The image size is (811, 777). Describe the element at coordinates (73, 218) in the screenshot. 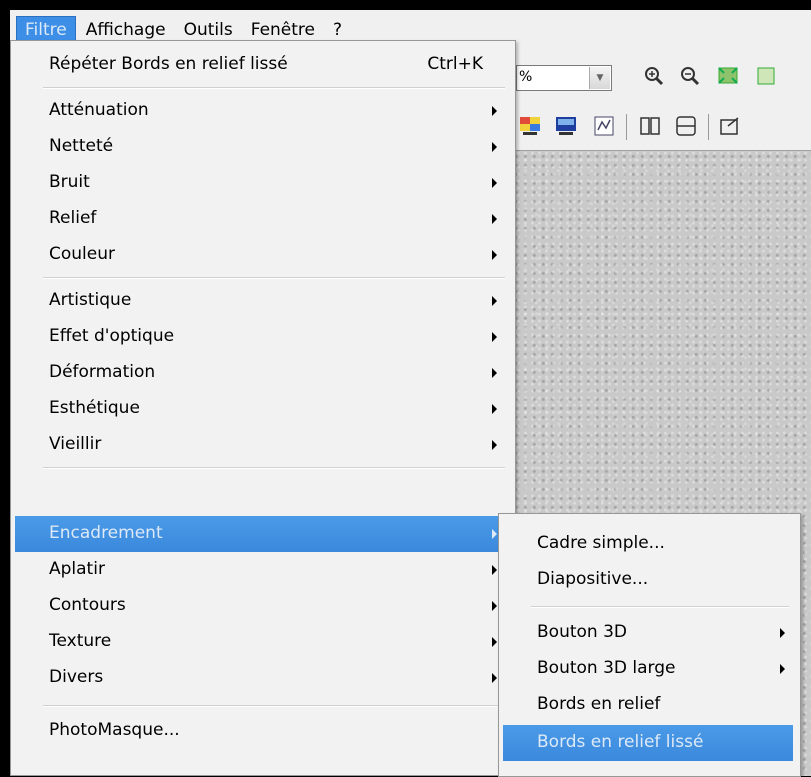

I see `menu-item-label: Relief` at that location.